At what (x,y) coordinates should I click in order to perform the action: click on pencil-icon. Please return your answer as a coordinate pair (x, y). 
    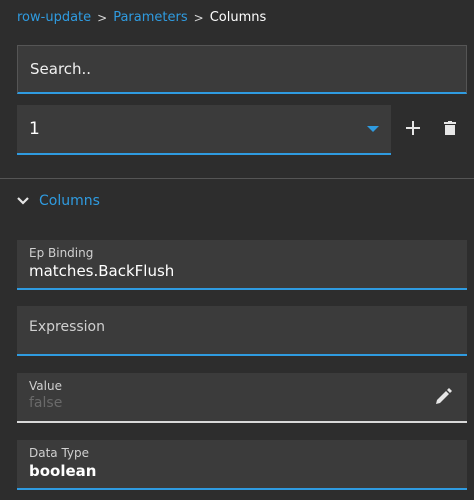
    Looking at the image, I should click on (443, 397).